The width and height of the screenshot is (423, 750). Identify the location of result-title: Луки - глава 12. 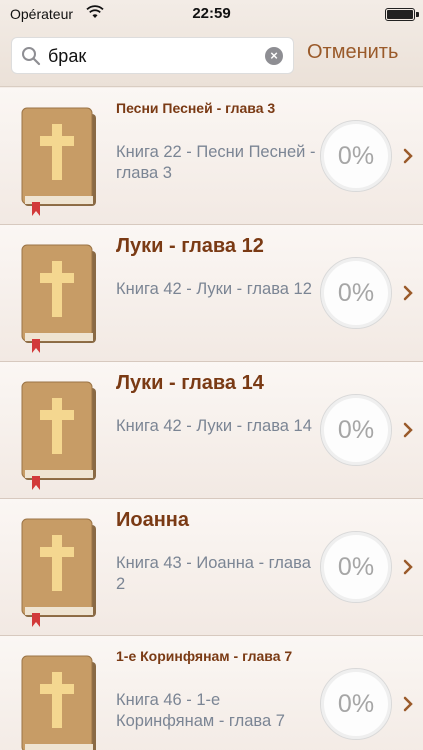
(190, 246).